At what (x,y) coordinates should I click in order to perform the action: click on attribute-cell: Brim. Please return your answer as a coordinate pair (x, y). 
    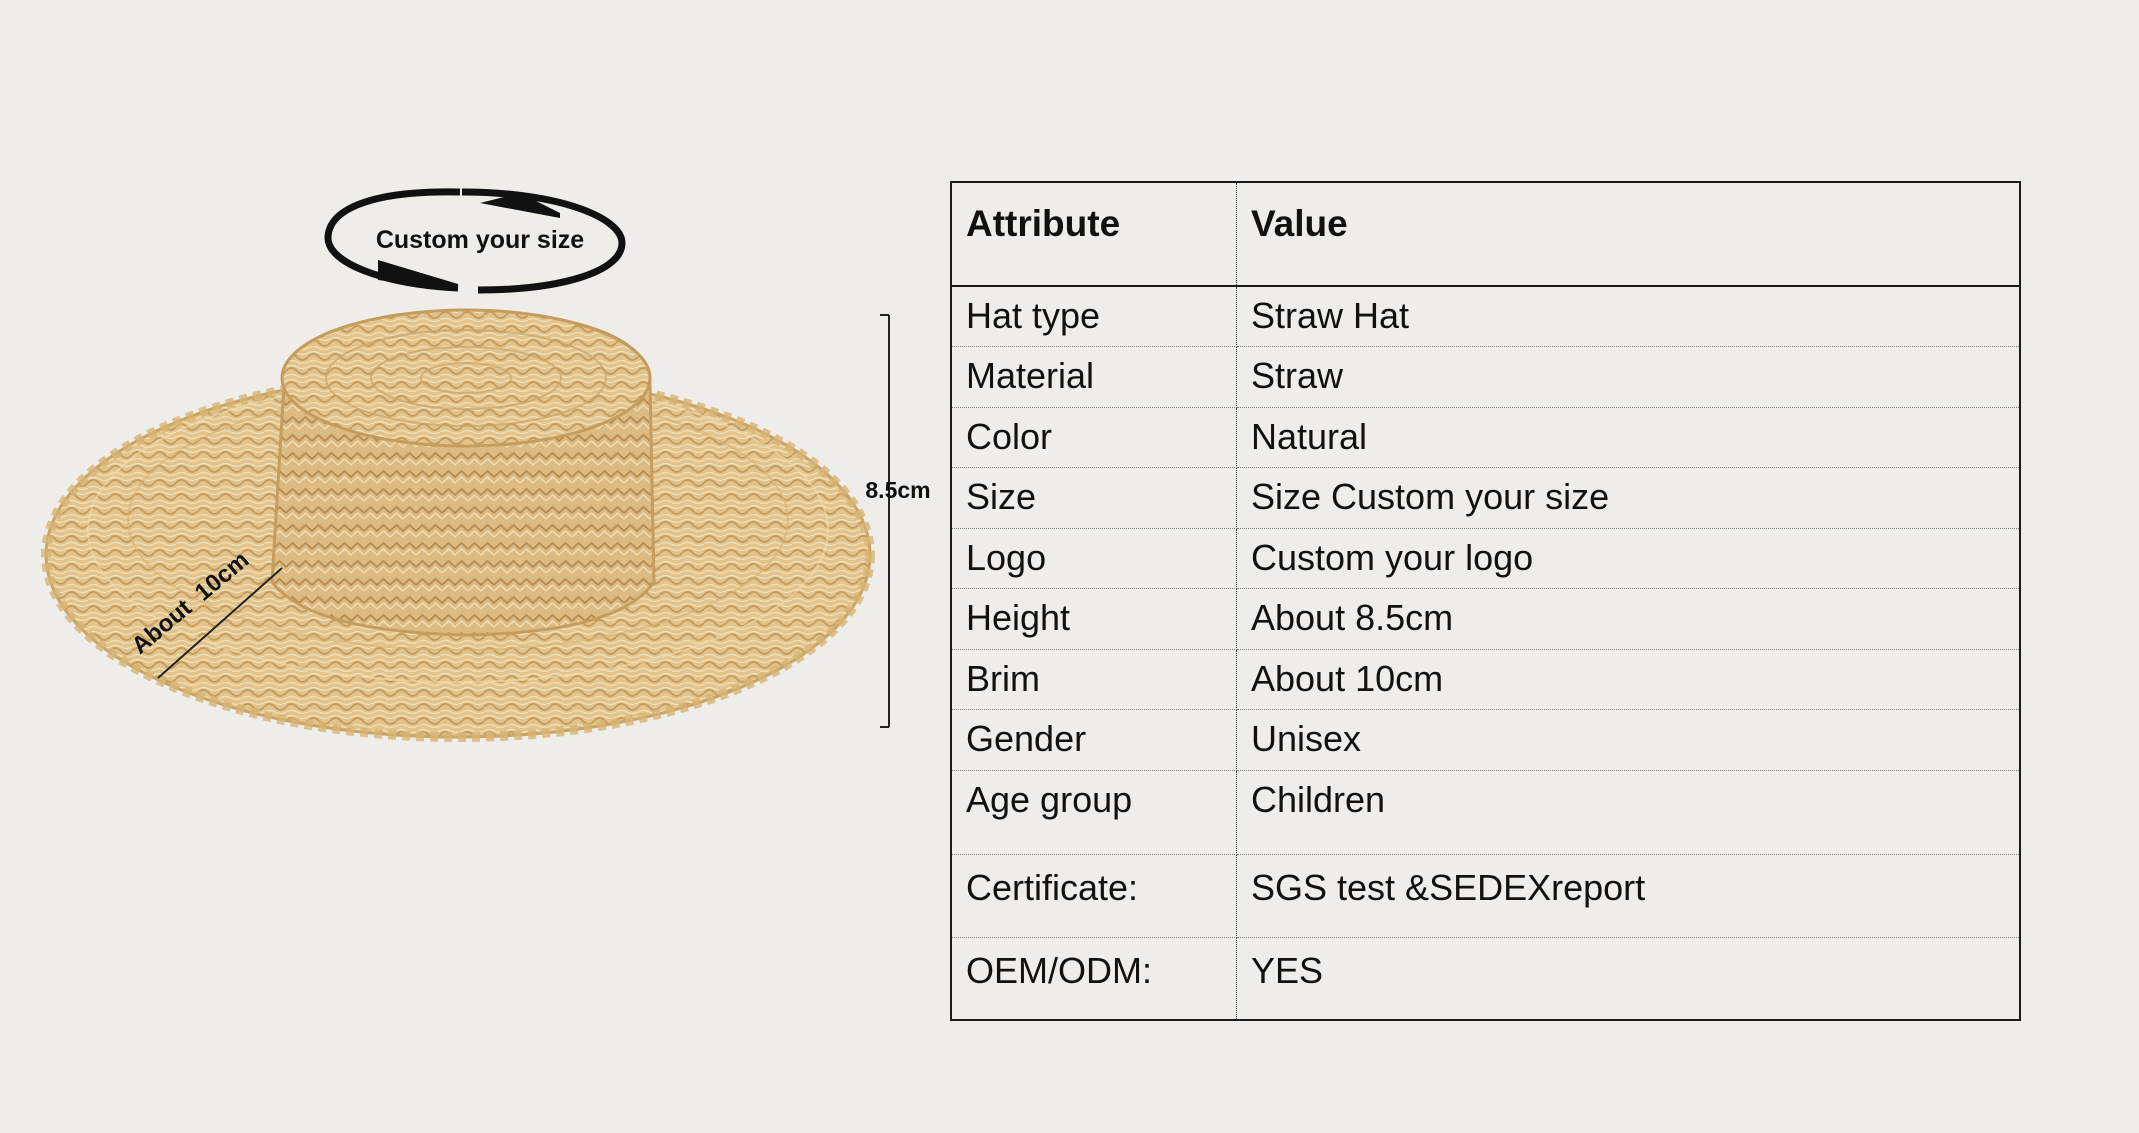
    Looking at the image, I should click on (1094, 679).